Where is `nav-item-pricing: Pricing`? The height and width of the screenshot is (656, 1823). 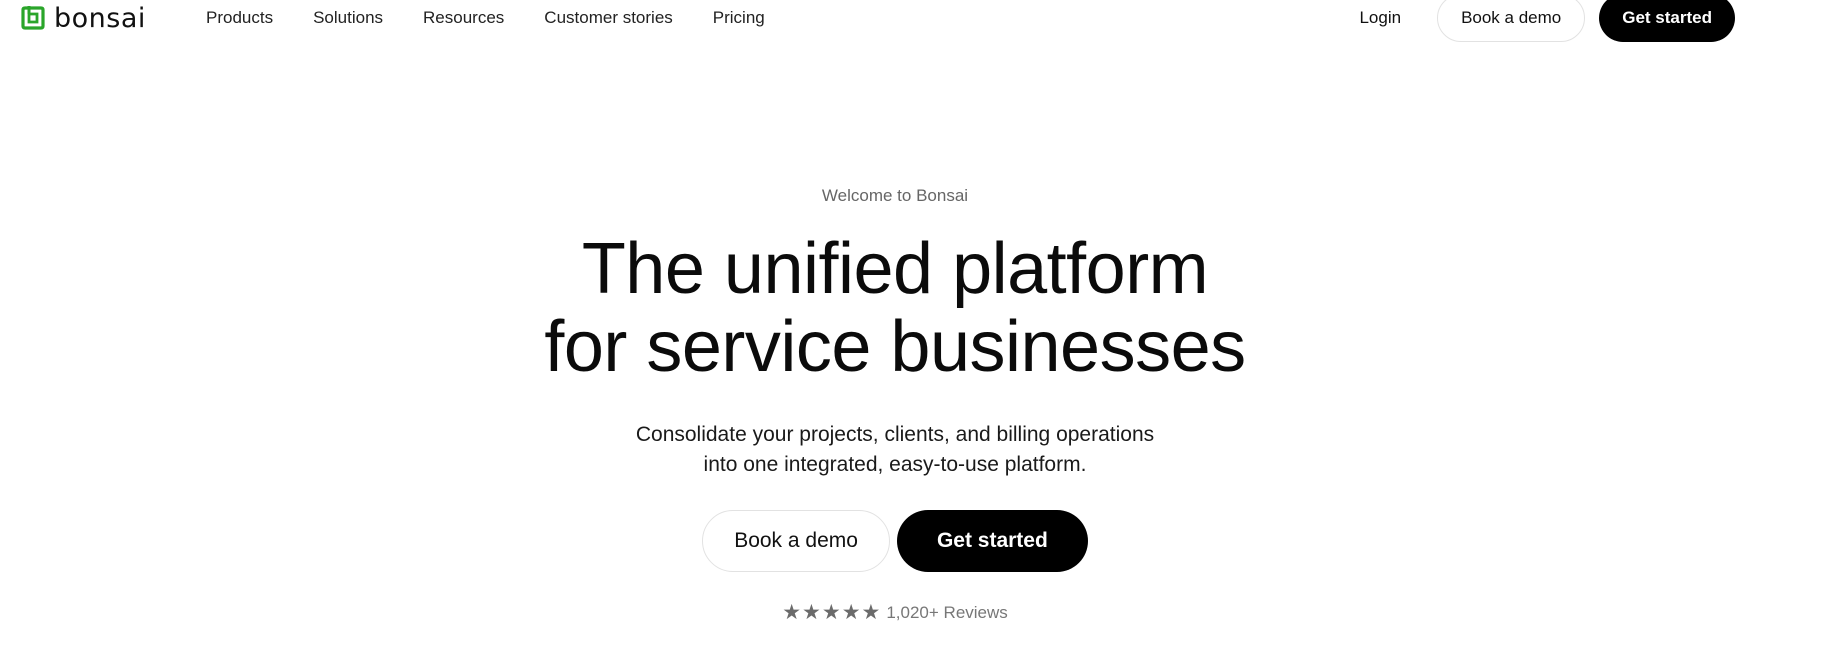
nav-item-pricing: Pricing is located at coordinates (739, 18).